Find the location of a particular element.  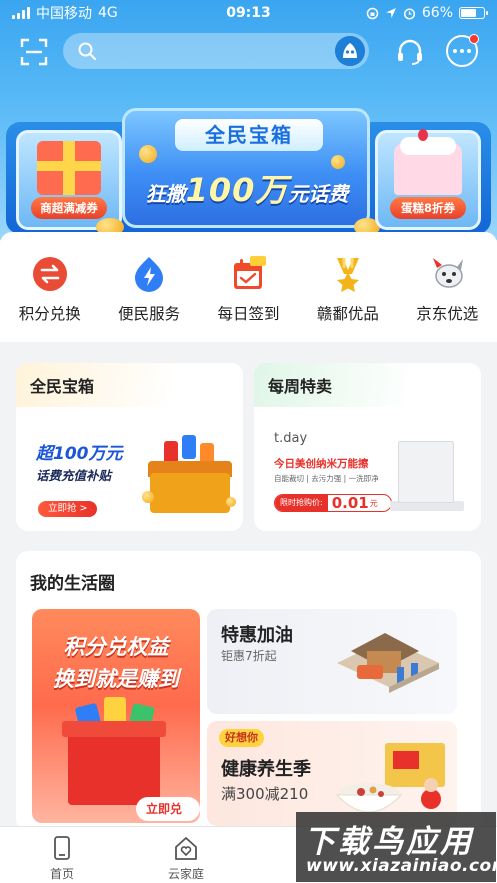

brand-logo: t.day is located at coordinates (291, 438).